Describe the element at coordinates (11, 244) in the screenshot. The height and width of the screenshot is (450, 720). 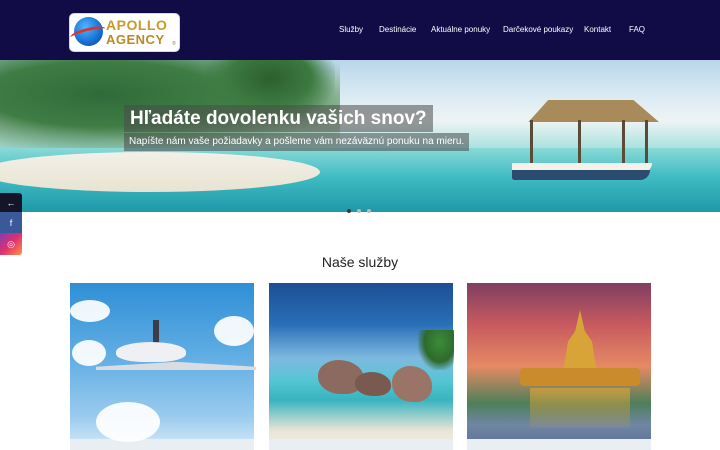
I see `instagram-icon: ◎` at that location.